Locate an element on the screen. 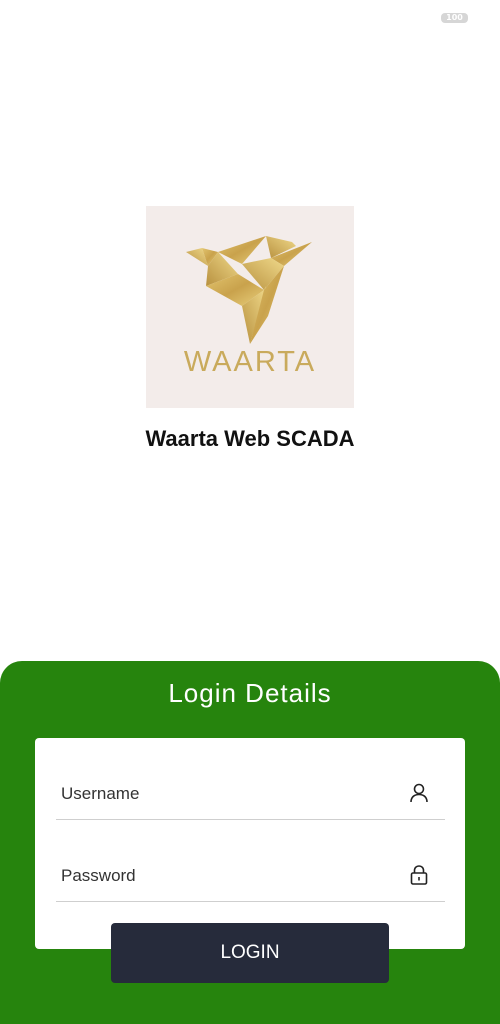  username-field-row is located at coordinates (250, 794).